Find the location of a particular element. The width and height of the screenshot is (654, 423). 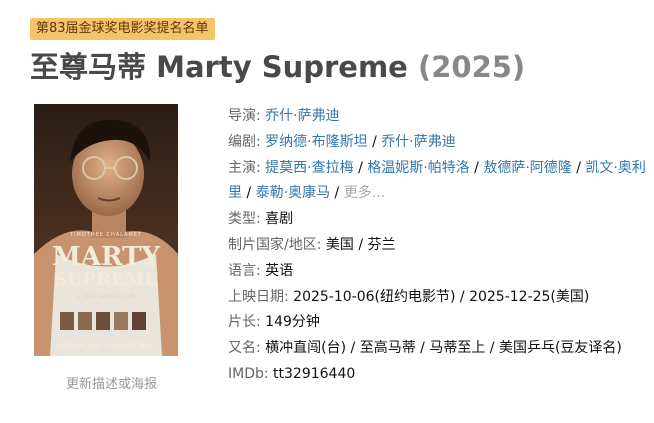

genre-label: 类型: is located at coordinates (247, 219).